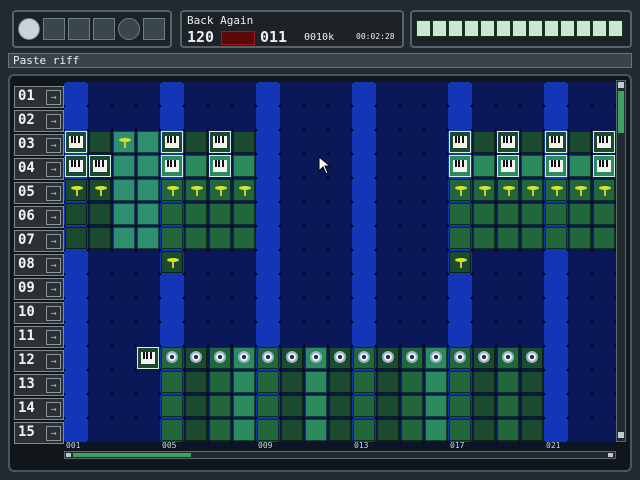  I want to click on horizontal-scrollbar, so click(340, 455).